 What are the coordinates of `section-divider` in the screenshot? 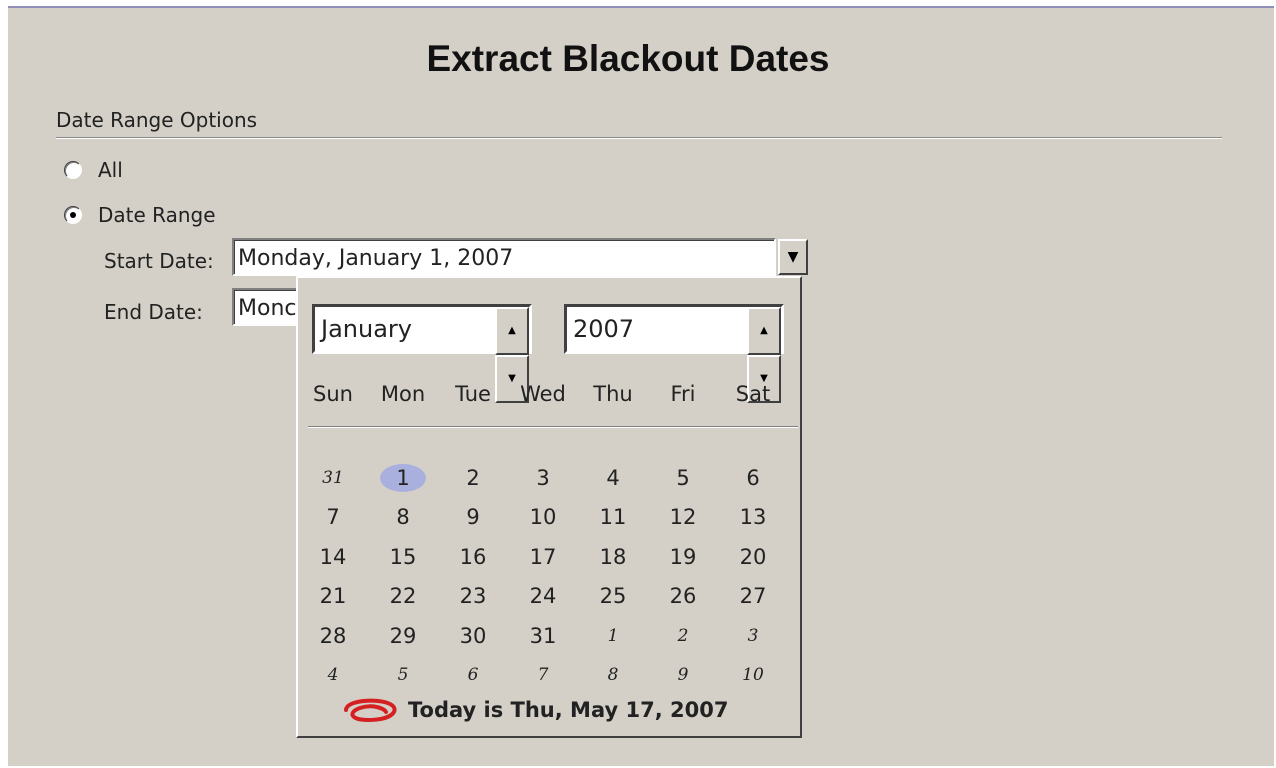 It's located at (639, 138).